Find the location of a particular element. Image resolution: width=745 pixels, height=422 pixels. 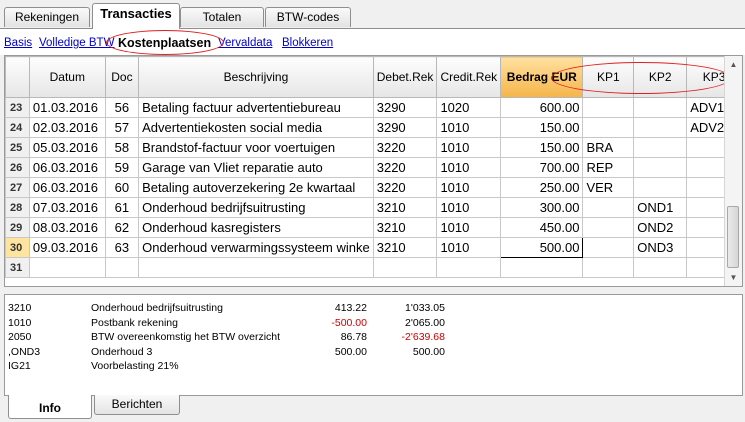

tab-berichten: Berichten is located at coordinates (137, 405).